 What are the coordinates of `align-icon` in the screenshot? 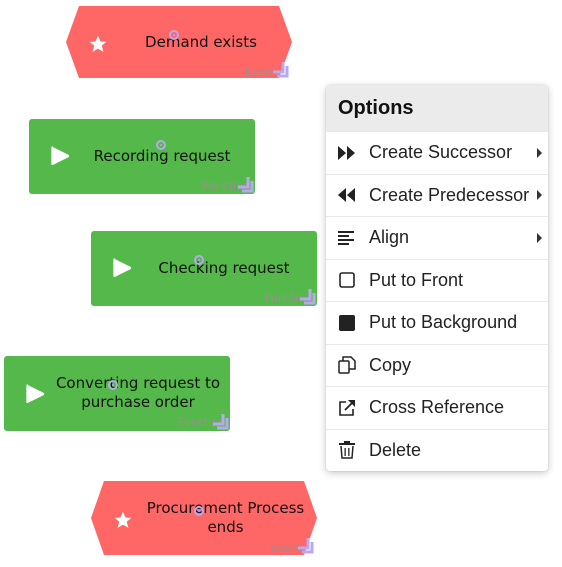 It's located at (347, 238).